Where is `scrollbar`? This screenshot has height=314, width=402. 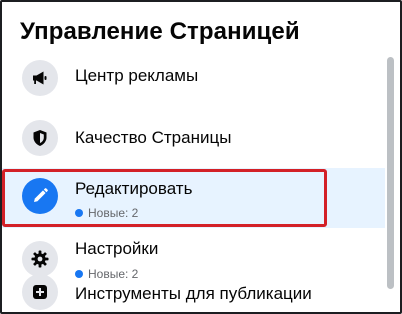
scrollbar is located at coordinates (389, 174).